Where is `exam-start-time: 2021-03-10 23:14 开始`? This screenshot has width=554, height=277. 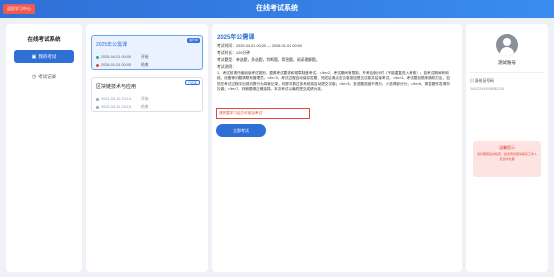 exam-start-time: 2021-03-10 23:14 开始 is located at coordinates (122, 99).